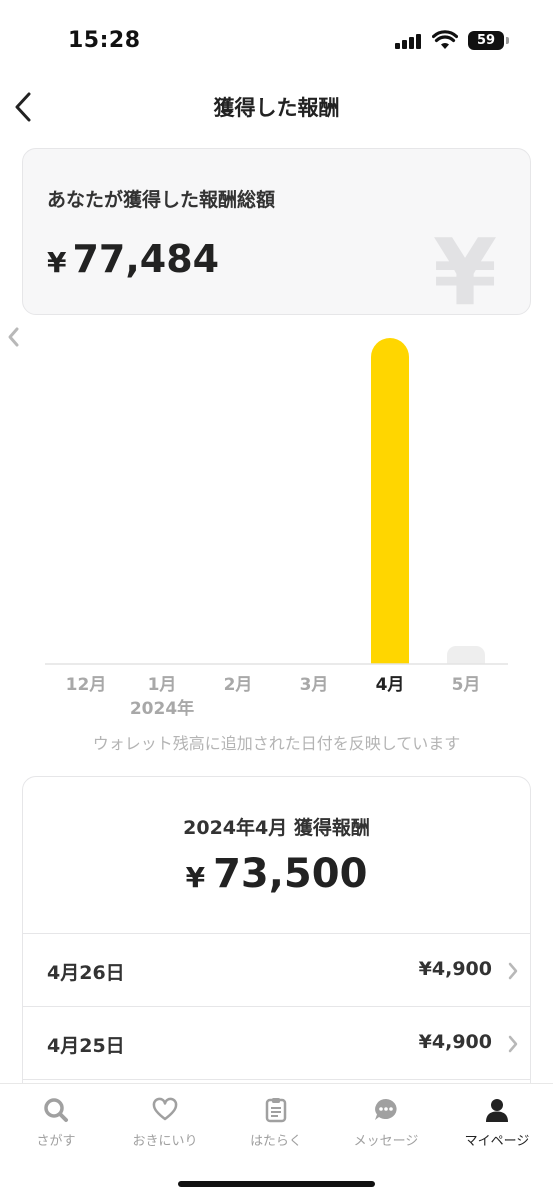 This screenshot has height=1200, width=553. Describe the element at coordinates (162, 708) in the screenshot. I see `year-label: 2024年` at that location.